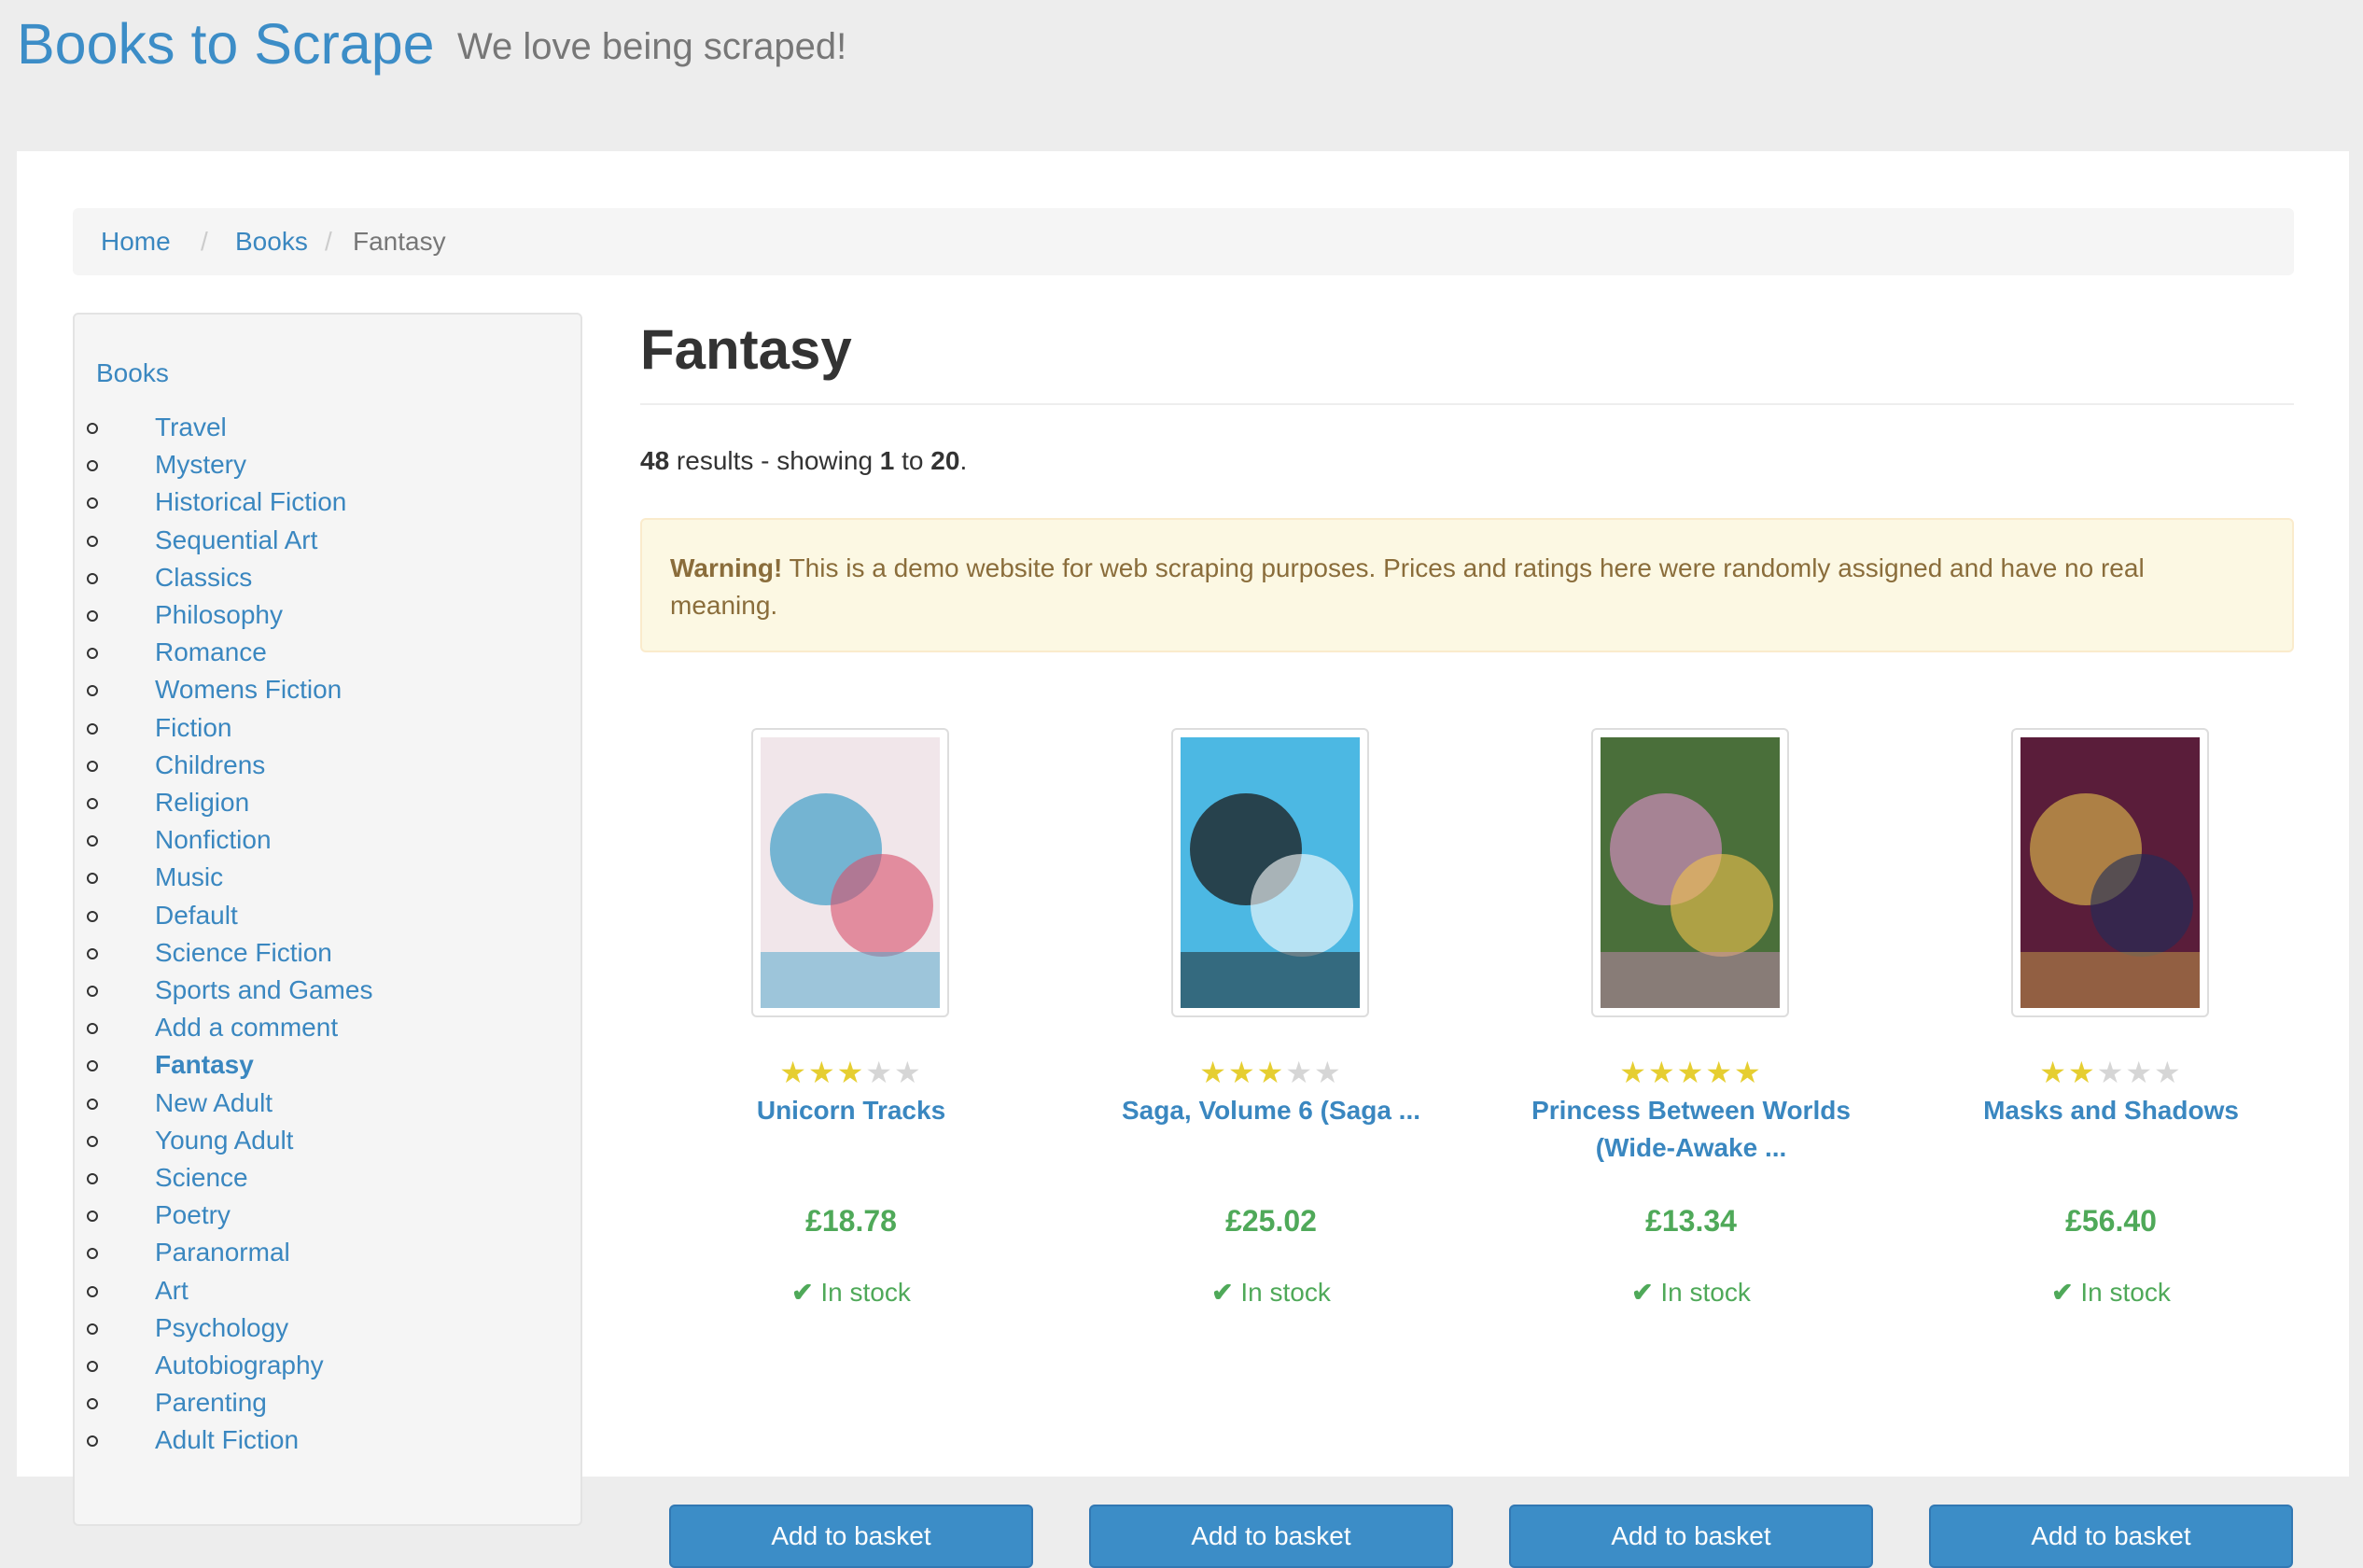  I want to click on sidebar-category-link: New Adult, so click(214, 1103).